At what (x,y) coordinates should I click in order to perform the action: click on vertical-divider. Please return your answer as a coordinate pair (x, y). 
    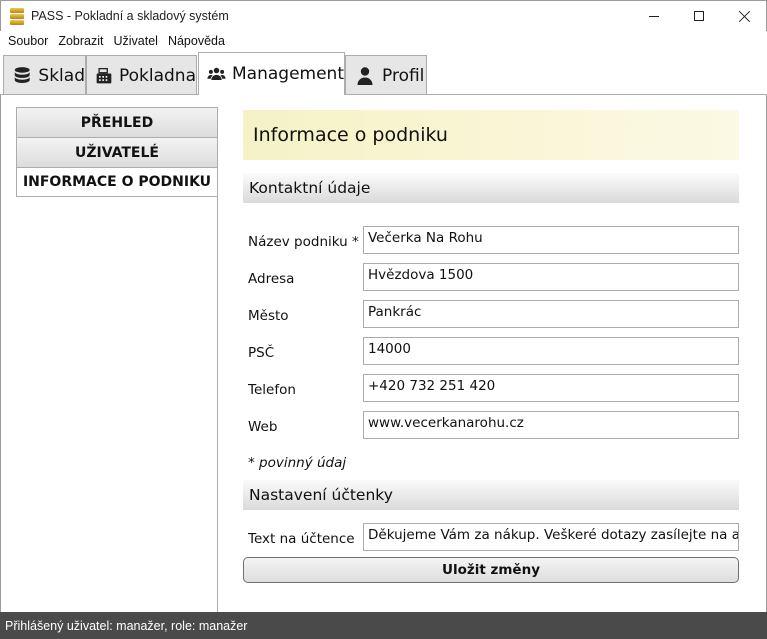
    Looking at the image, I should click on (217, 359).